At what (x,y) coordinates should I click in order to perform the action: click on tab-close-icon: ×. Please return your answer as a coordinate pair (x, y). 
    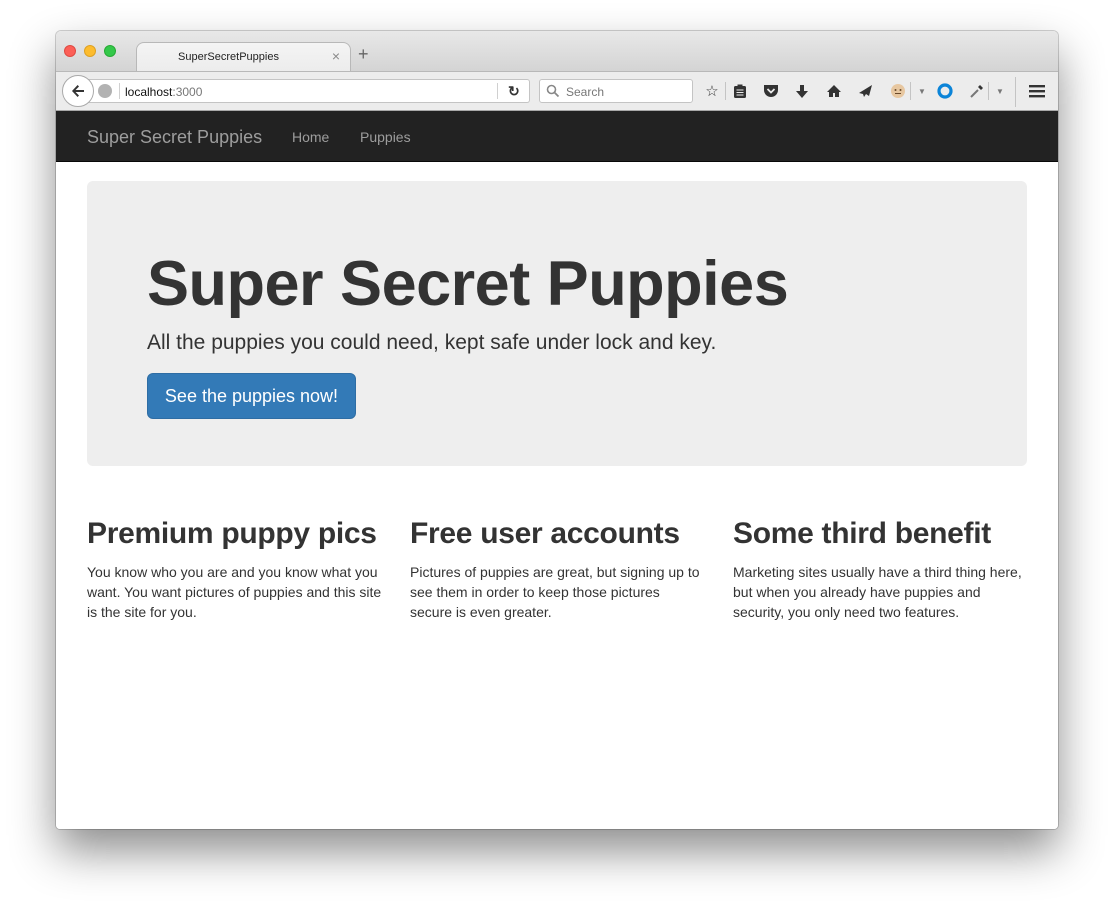
    Looking at the image, I should click on (336, 56).